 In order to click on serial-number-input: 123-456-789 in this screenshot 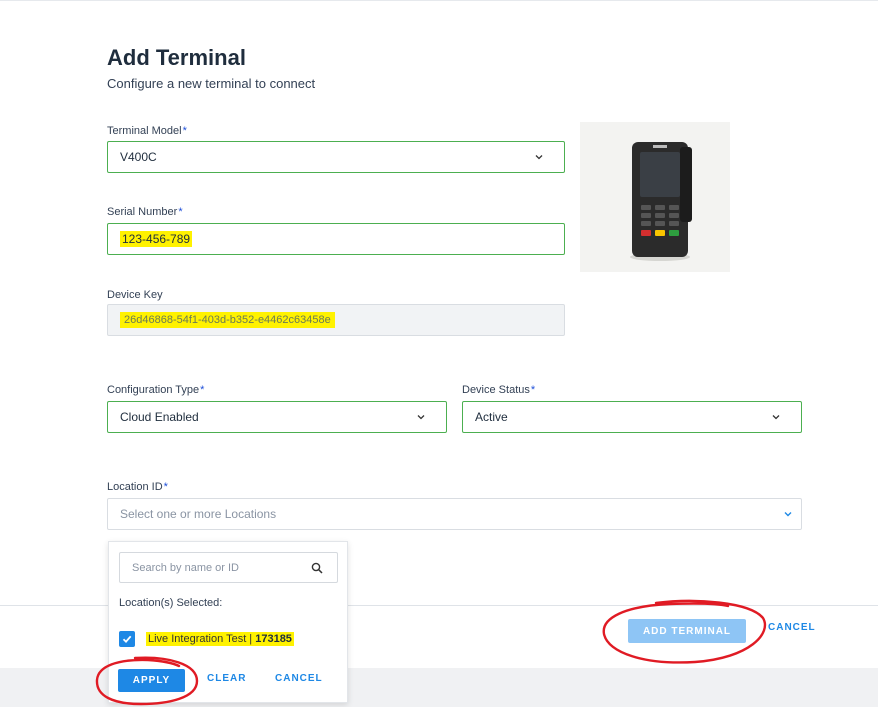, I will do `click(336, 239)`.